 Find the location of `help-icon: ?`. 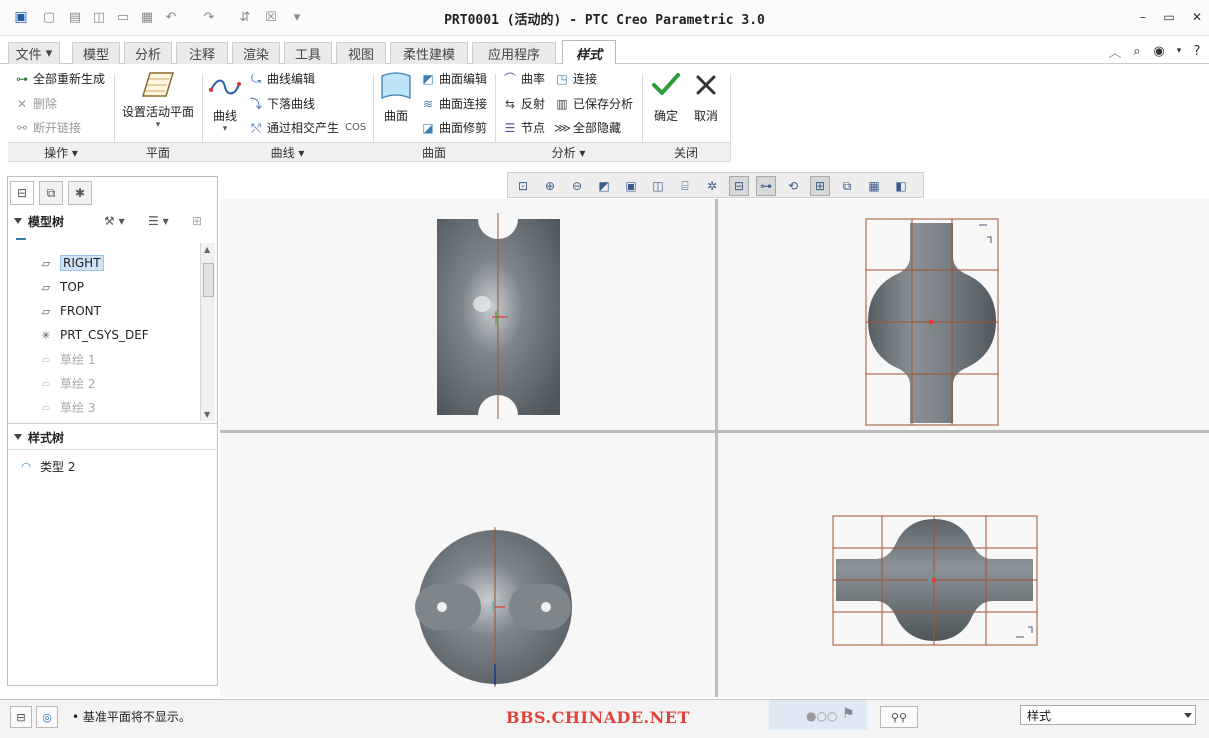

help-icon: ? is located at coordinates (1197, 51).